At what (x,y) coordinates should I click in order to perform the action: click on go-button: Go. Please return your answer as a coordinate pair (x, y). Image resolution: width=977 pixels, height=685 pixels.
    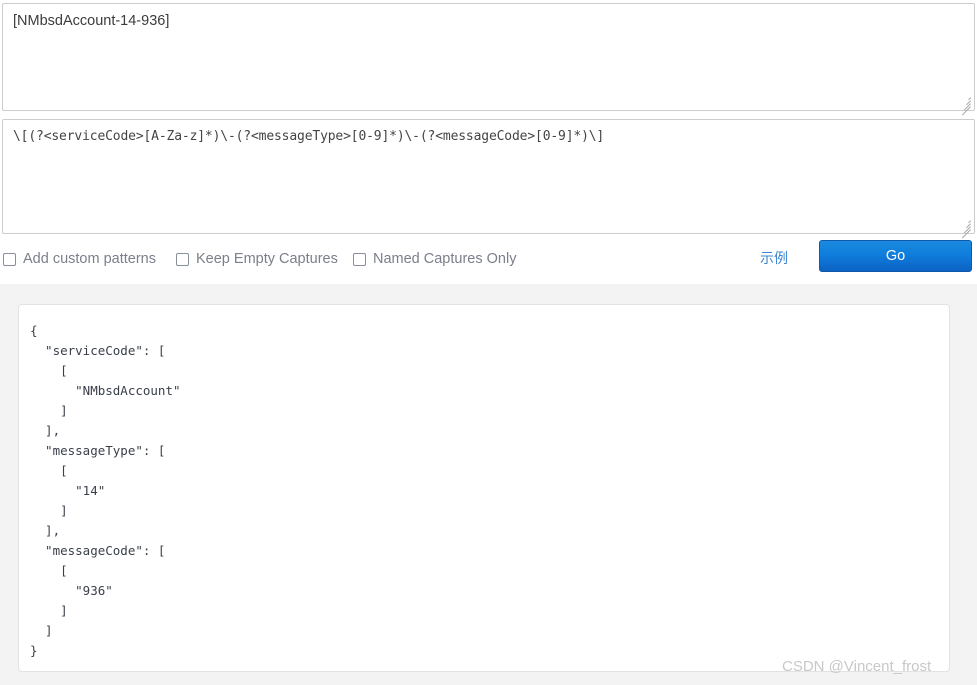
    Looking at the image, I should click on (895, 256).